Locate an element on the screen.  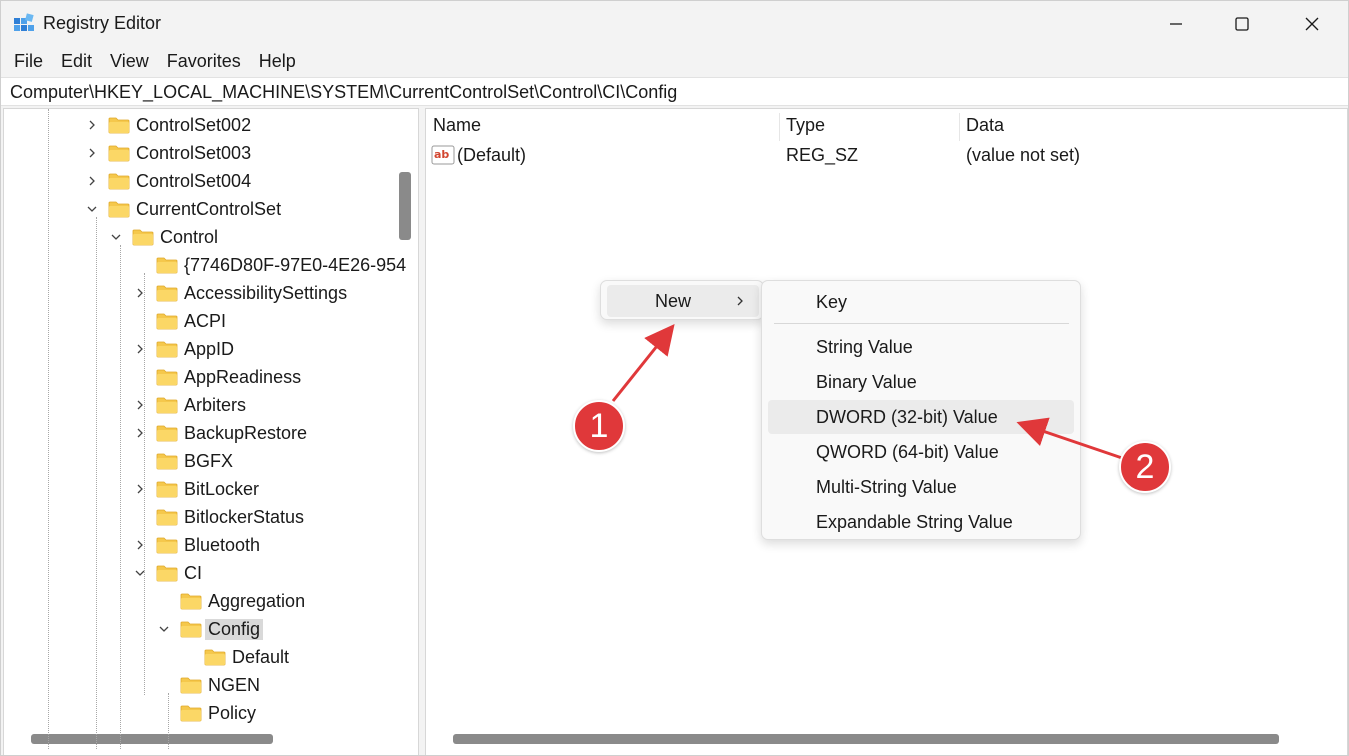
submenu-item-string-value: String Value is located at coordinates (921, 347).